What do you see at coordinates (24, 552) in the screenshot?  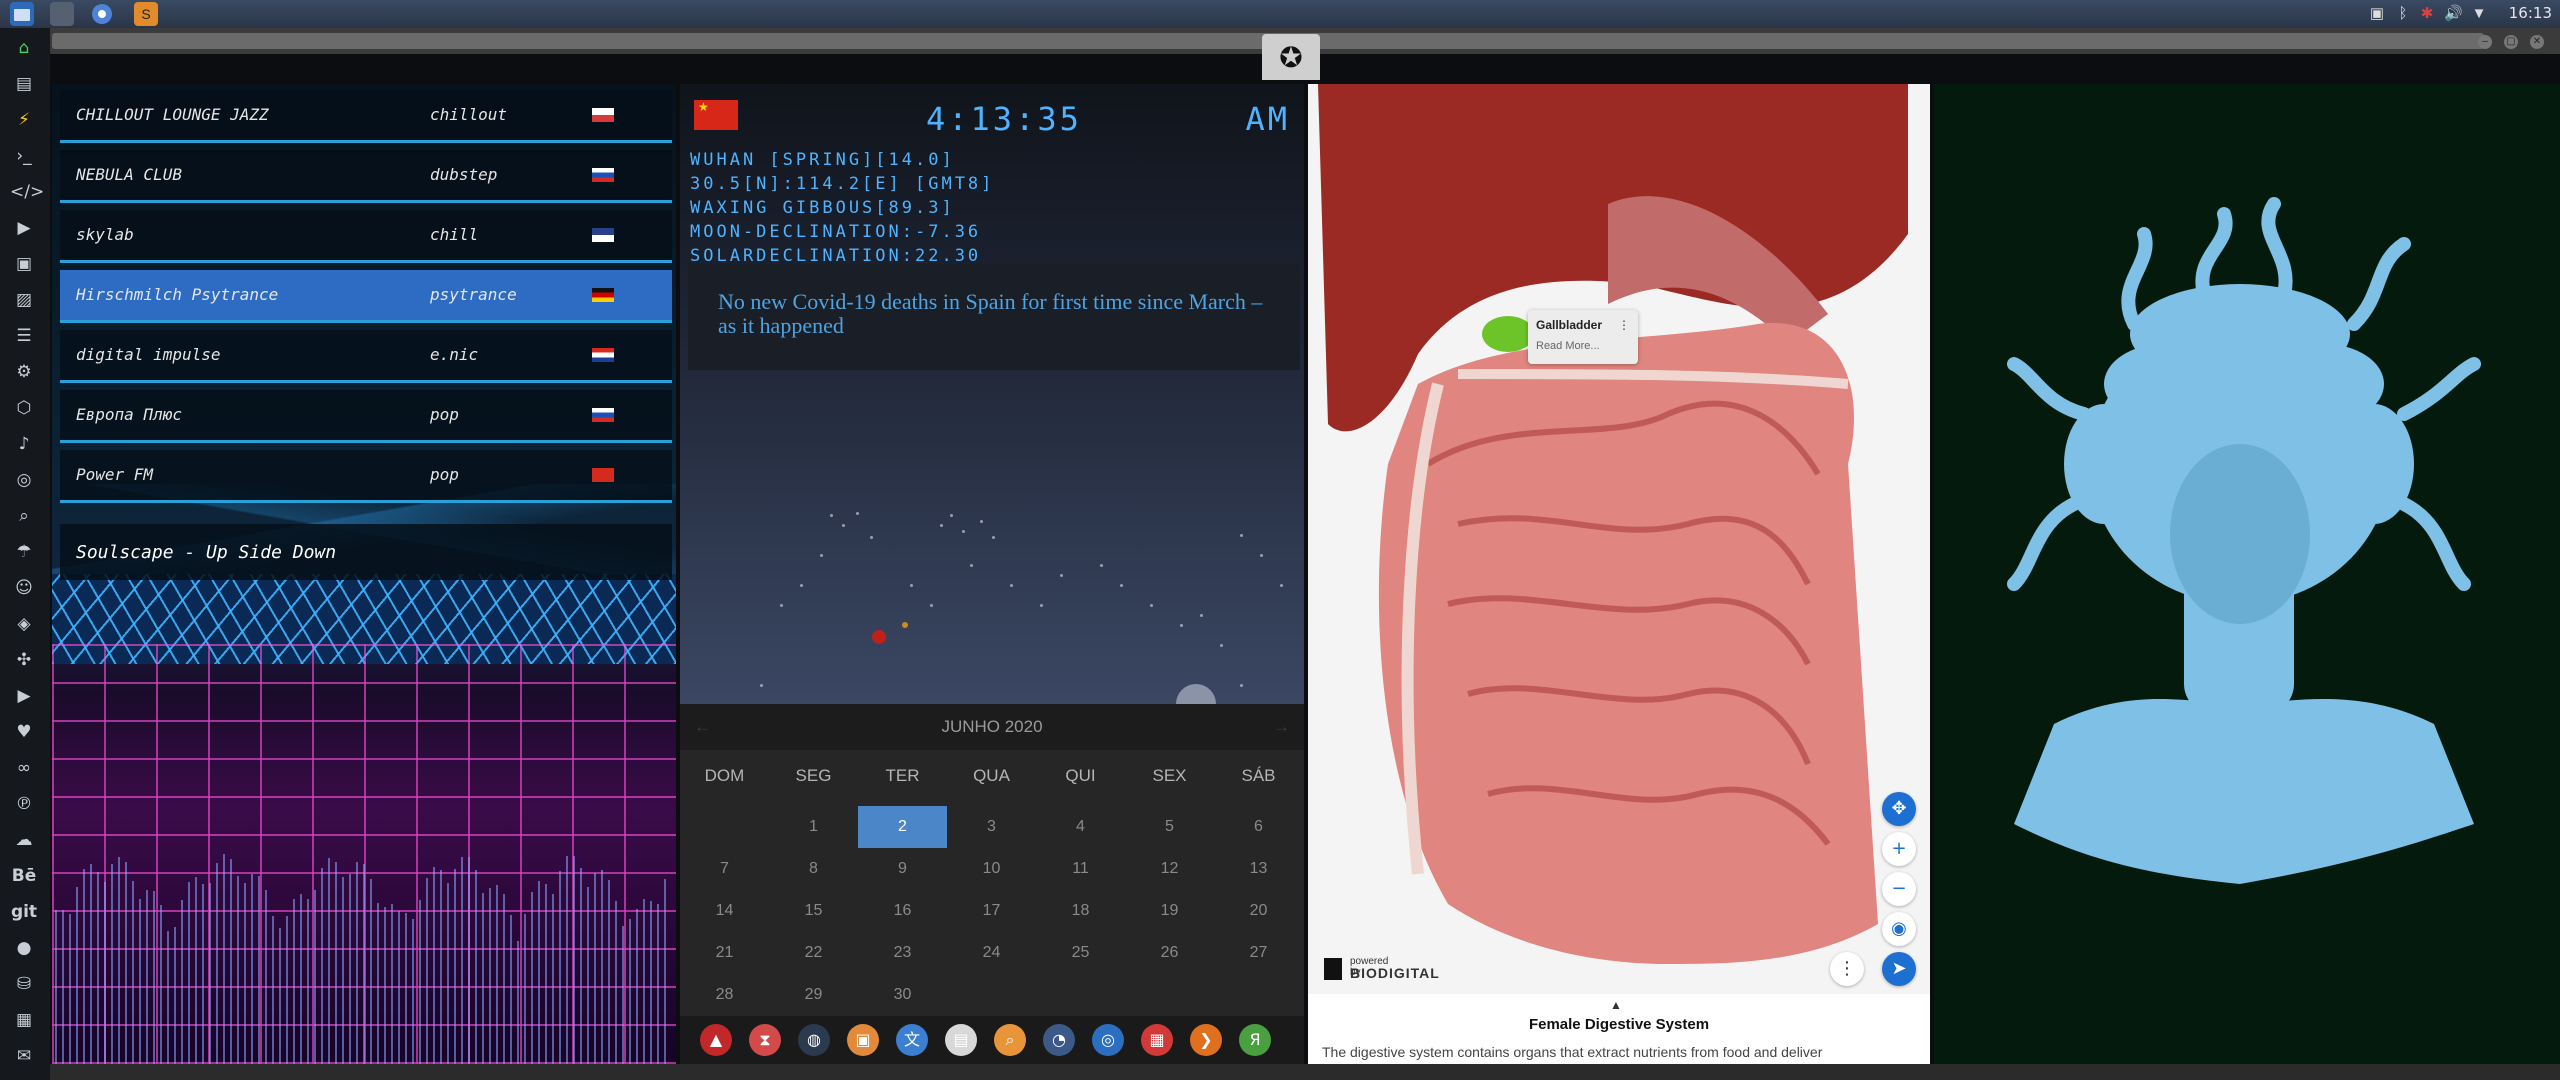 I see `umbrella-icon: ☂` at bounding box center [24, 552].